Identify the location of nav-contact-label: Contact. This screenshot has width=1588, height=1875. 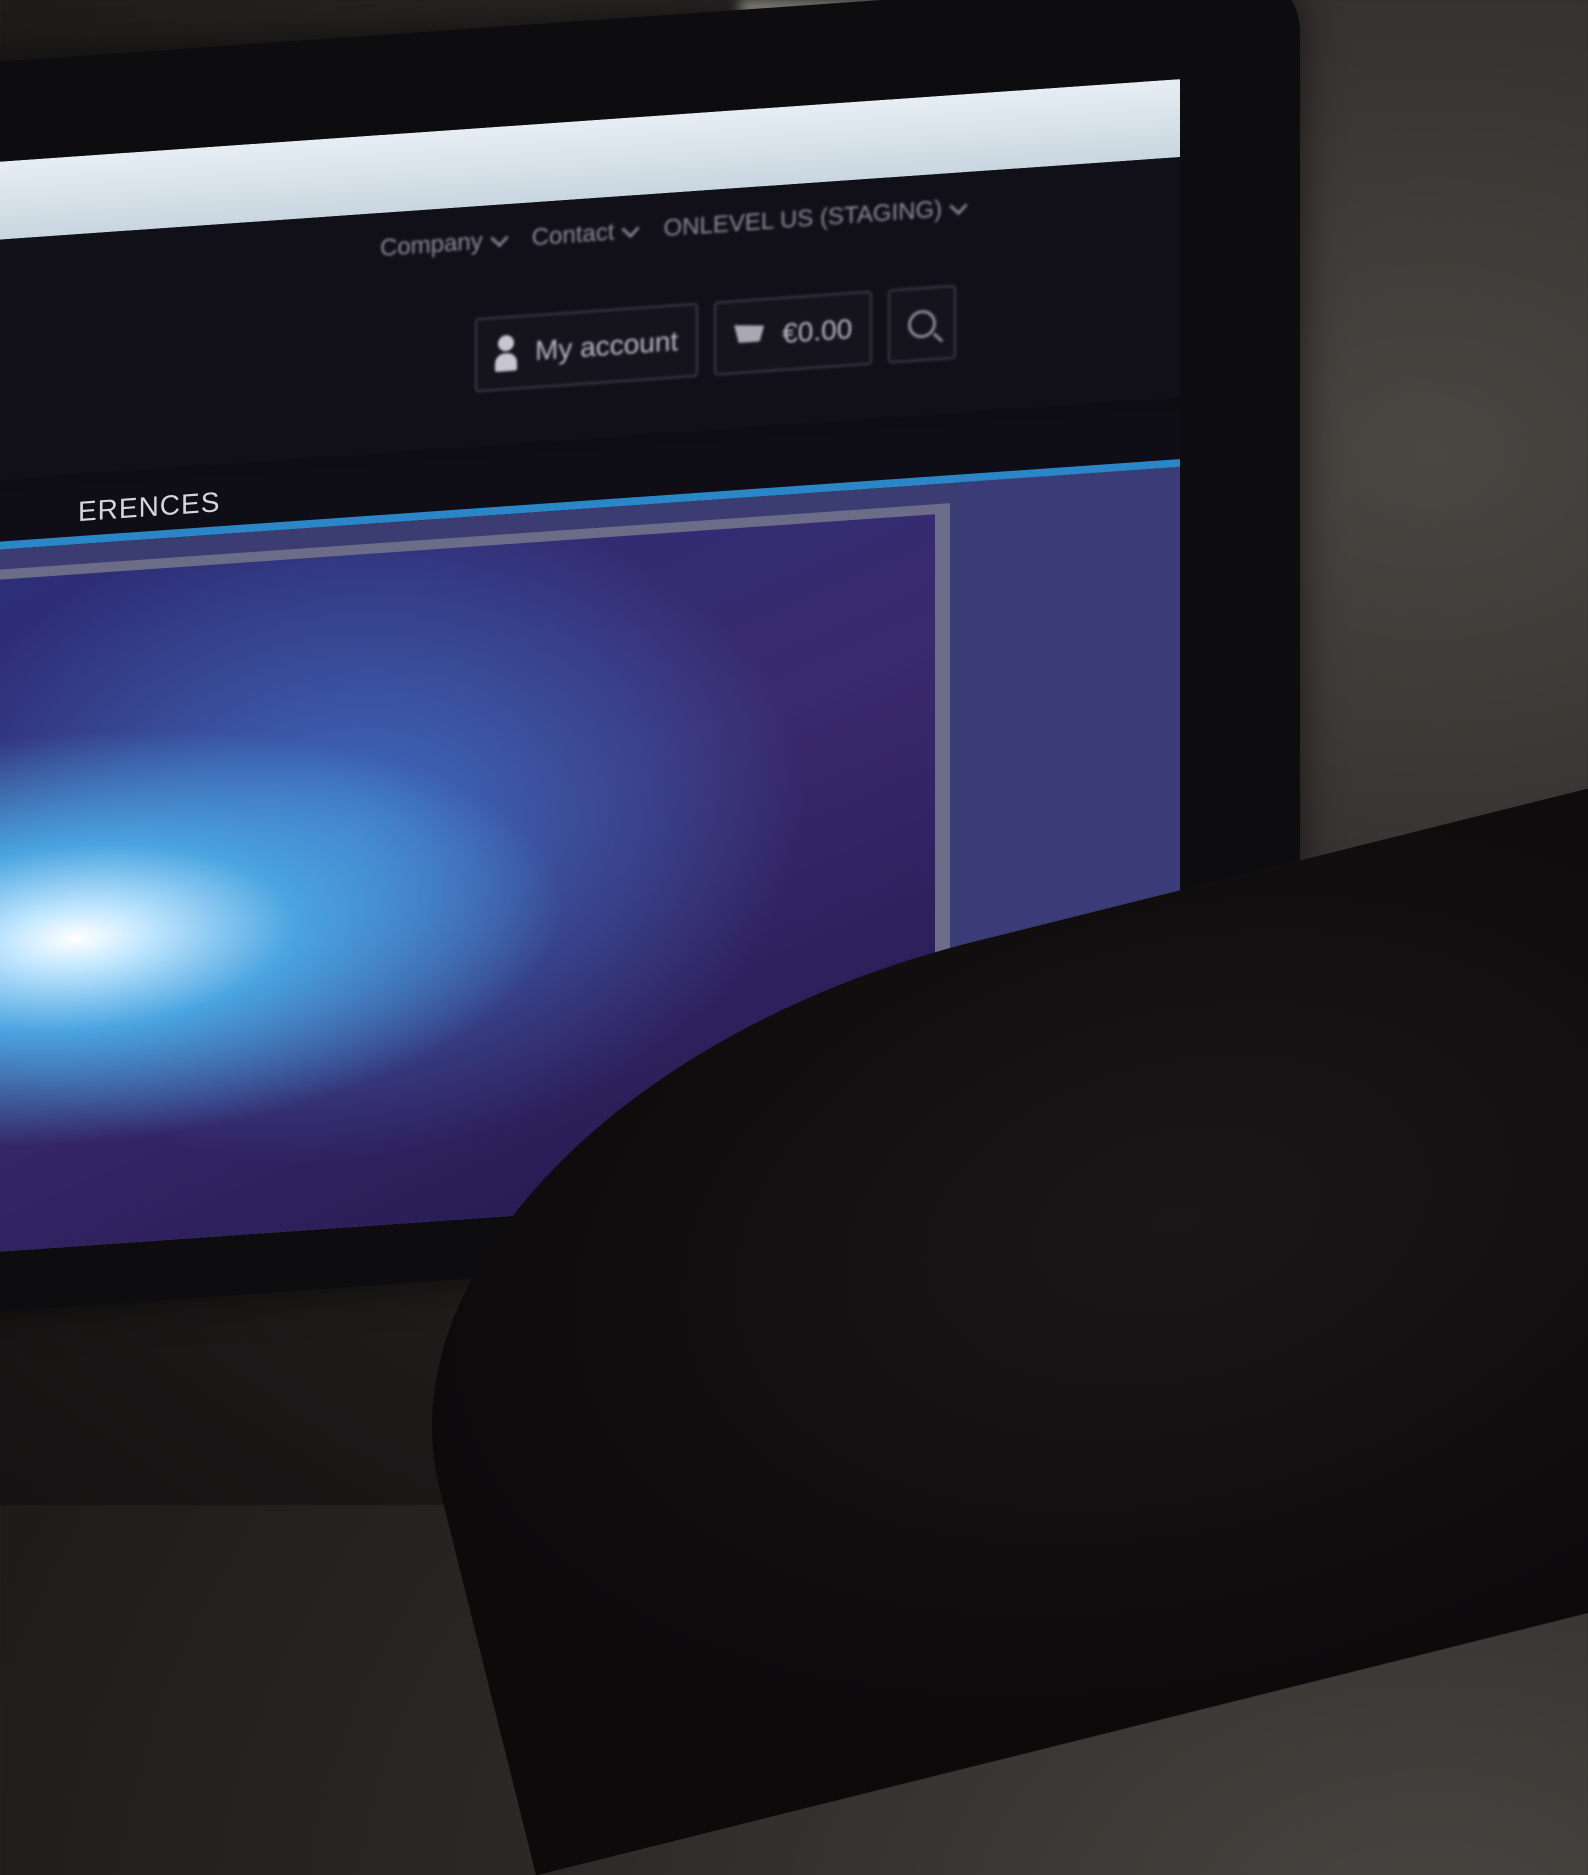
(573, 235).